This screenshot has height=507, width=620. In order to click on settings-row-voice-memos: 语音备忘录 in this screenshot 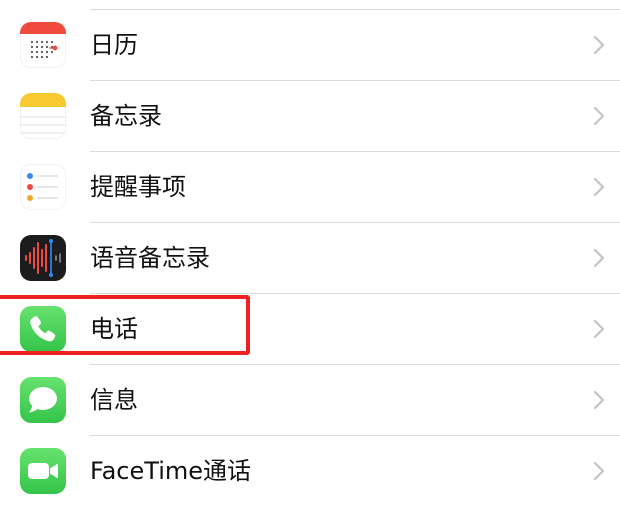, I will do `click(310, 258)`.